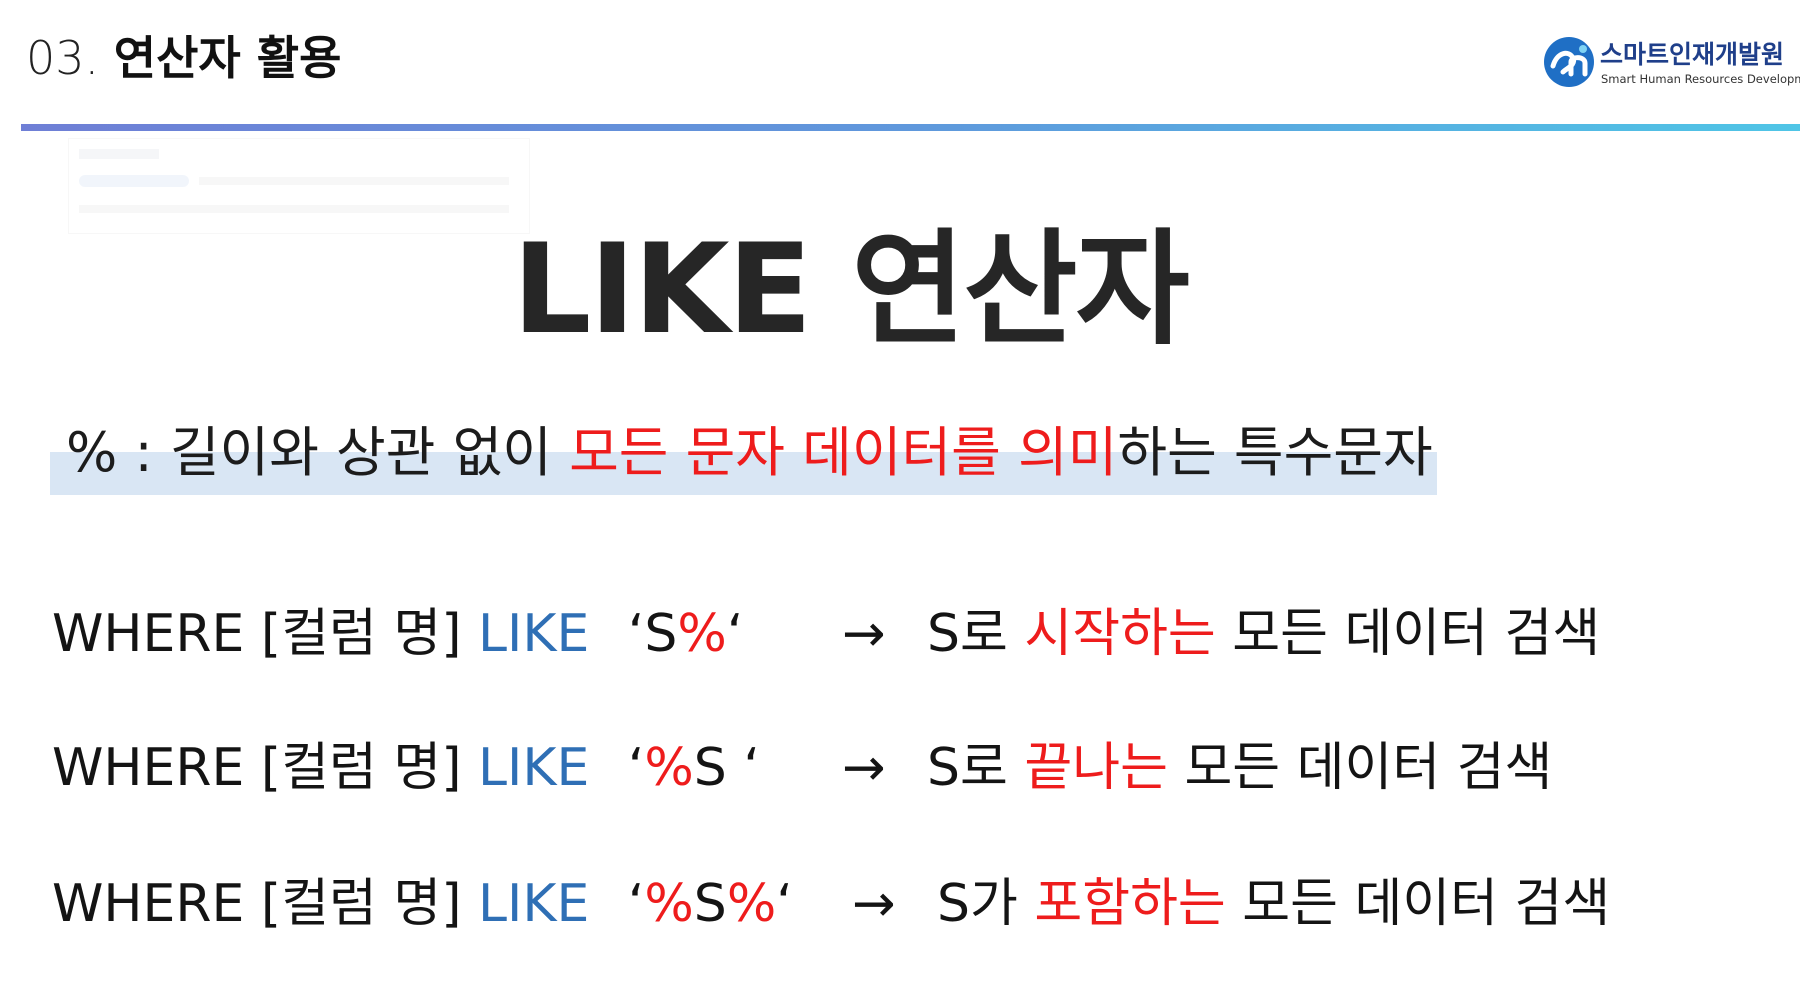 The image size is (1800, 987). I want to click on definition-emphasis: 모든 문자 데이터를 의미, so click(843, 452).